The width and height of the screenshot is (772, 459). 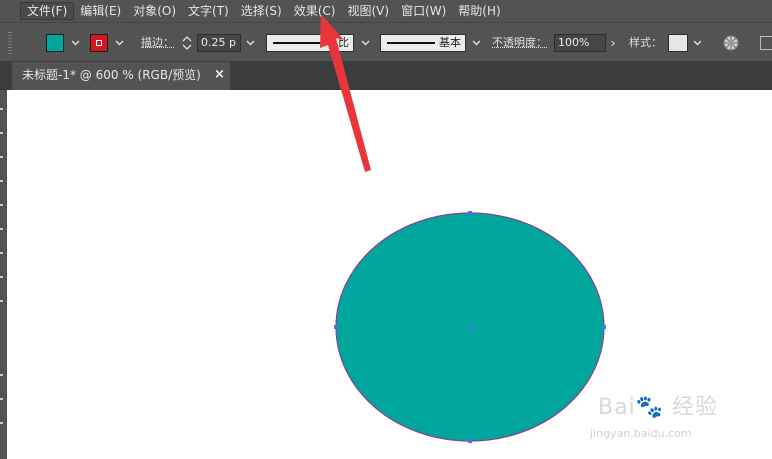 I want to click on menu-file: 文件(F), so click(x=47, y=11).